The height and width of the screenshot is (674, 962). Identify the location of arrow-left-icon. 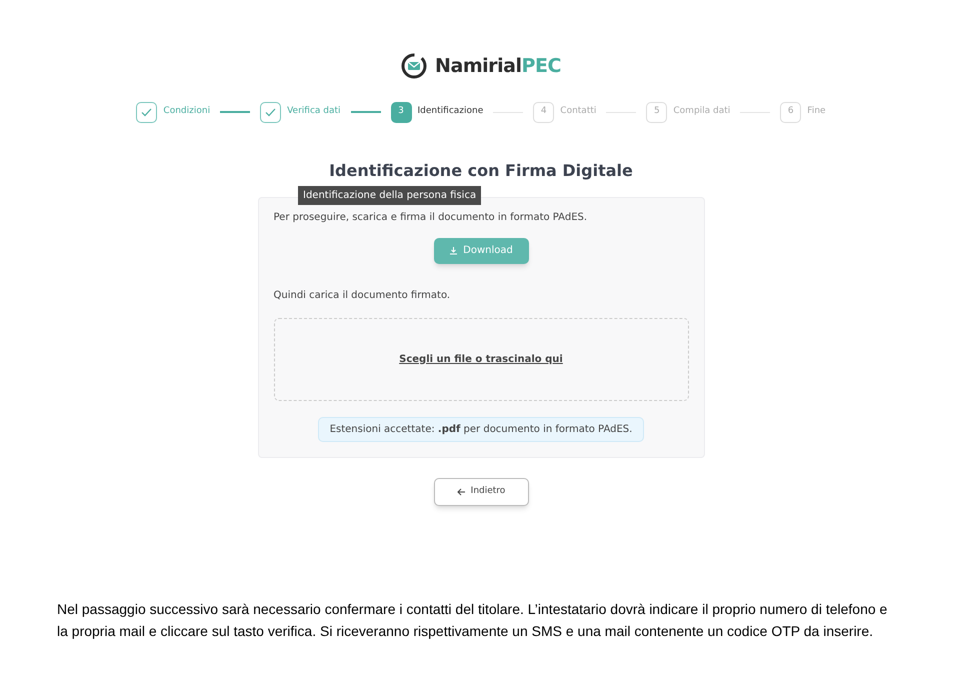
(461, 492).